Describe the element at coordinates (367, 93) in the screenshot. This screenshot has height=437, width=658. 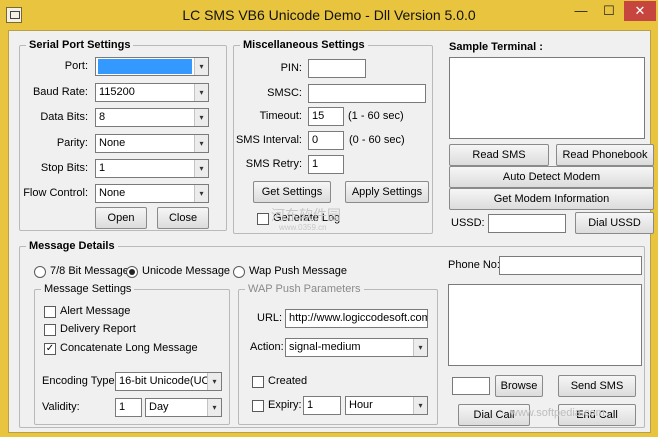
I see `smsc-input` at that location.